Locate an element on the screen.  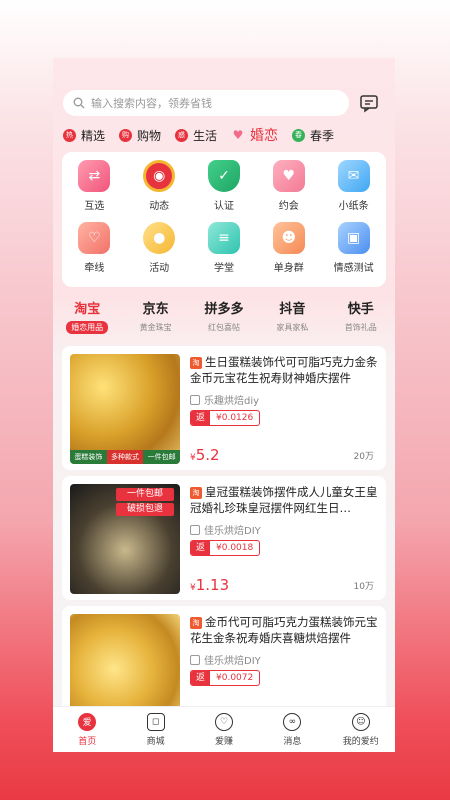
tab-earn: ♡ 爱赚 is located at coordinates (224, 729).